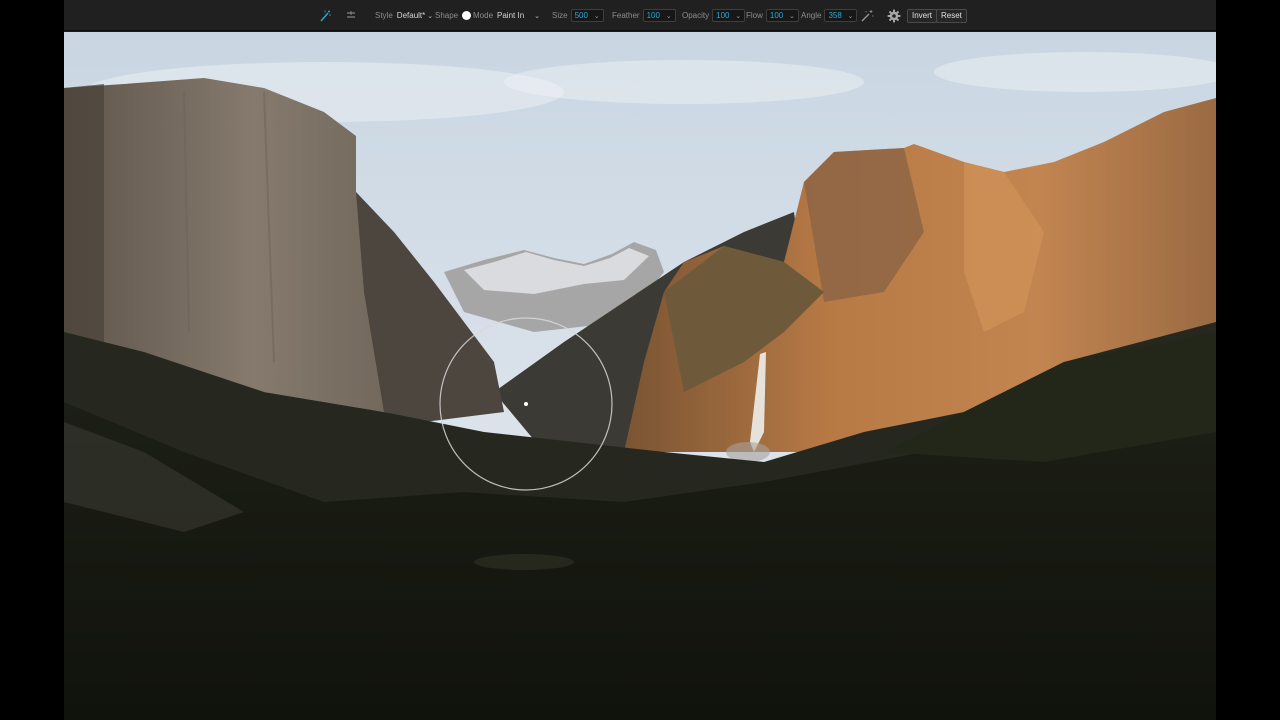 This screenshot has height=720, width=1280. I want to click on split-view-icon, so click(351, 13).